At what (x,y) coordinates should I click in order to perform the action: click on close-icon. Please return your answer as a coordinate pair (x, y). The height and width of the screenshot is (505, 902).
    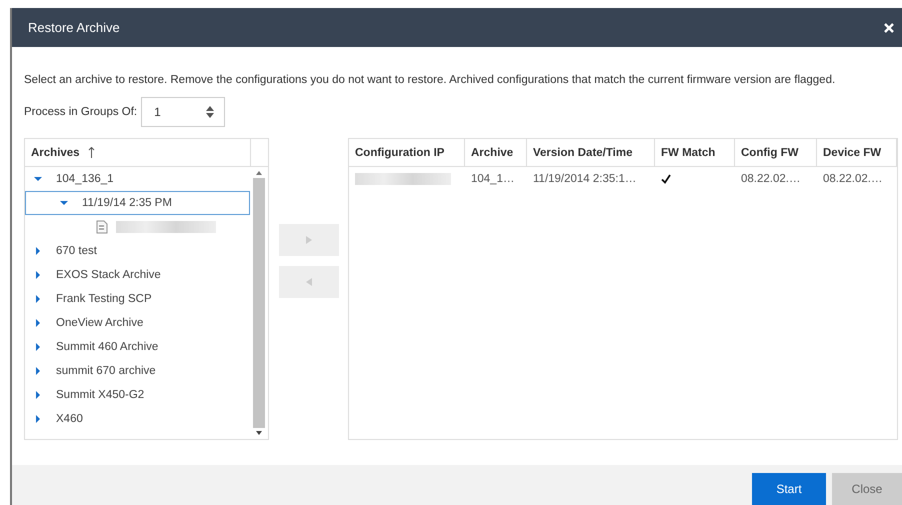
    Looking at the image, I should click on (889, 27).